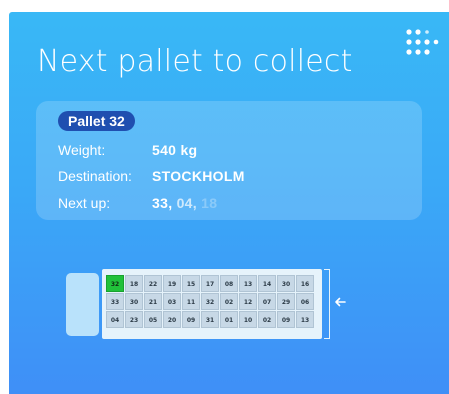 The width and height of the screenshot is (449, 394). Describe the element at coordinates (327, 304) in the screenshot. I see `trailer-door-bracket` at that location.